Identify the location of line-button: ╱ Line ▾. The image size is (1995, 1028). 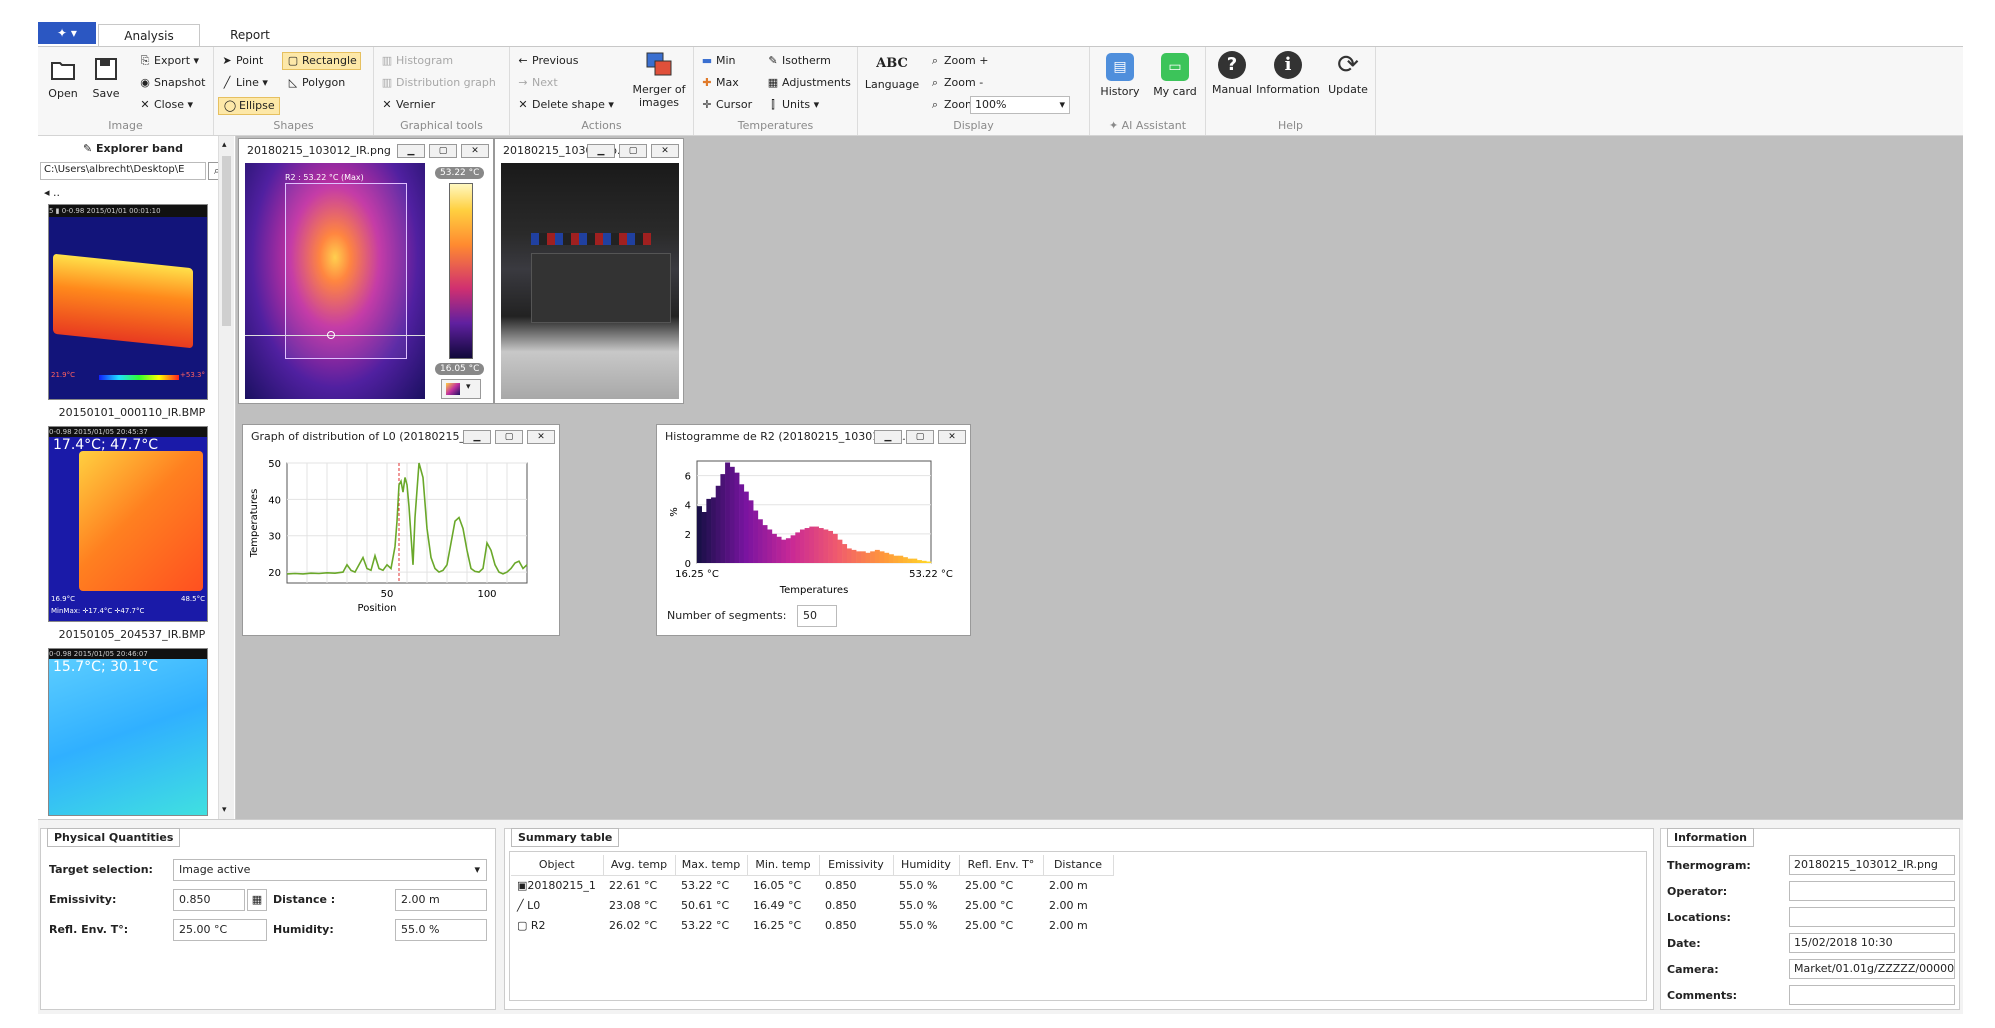
(244, 83).